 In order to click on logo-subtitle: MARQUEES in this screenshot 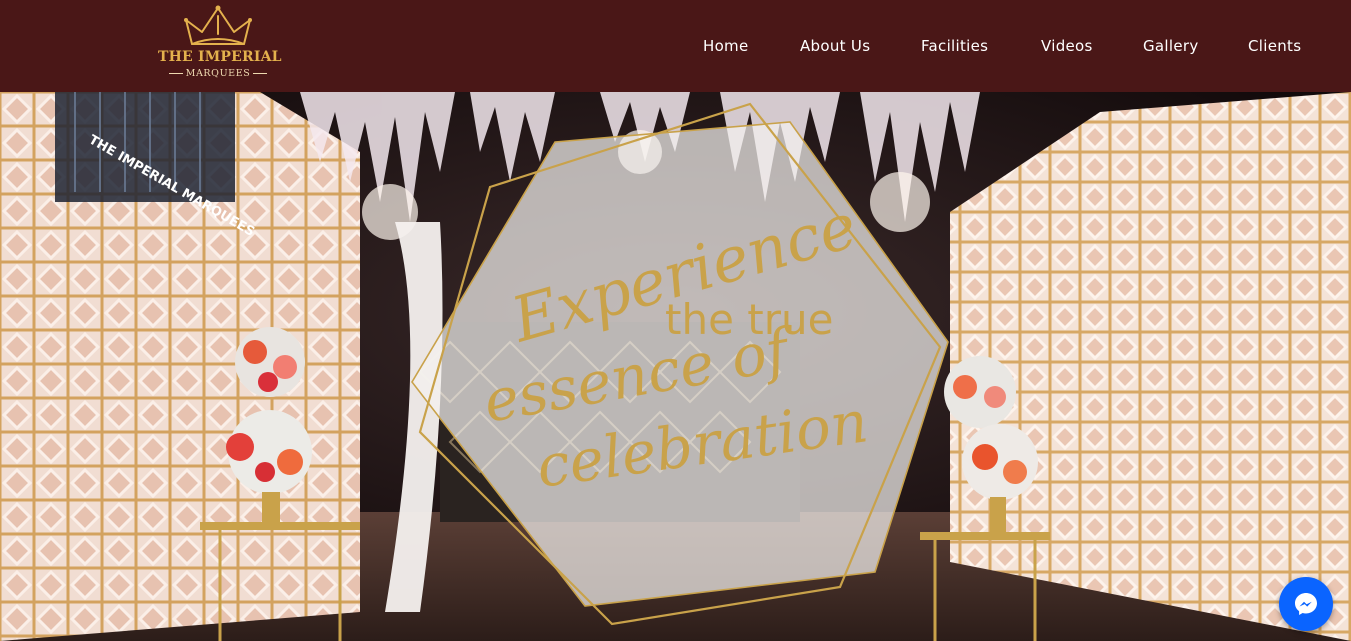, I will do `click(218, 73)`.